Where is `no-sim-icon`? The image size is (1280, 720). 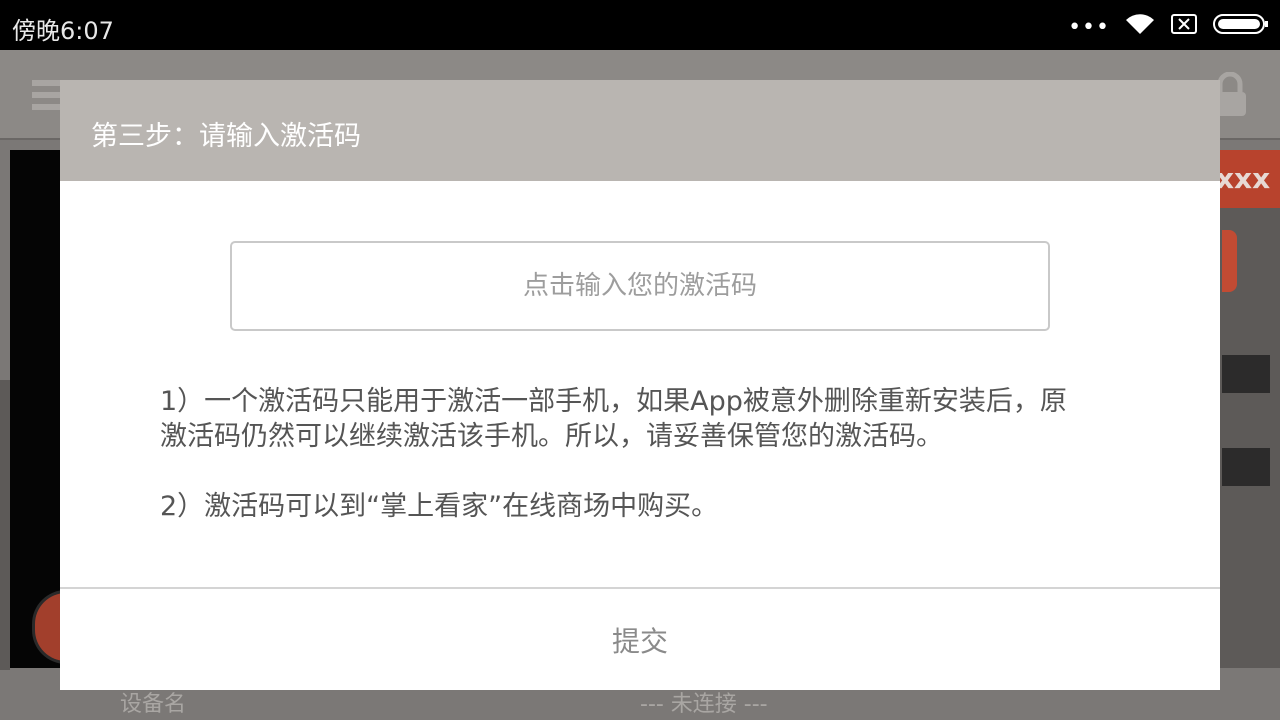
no-sim-icon is located at coordinates (1184, 26).